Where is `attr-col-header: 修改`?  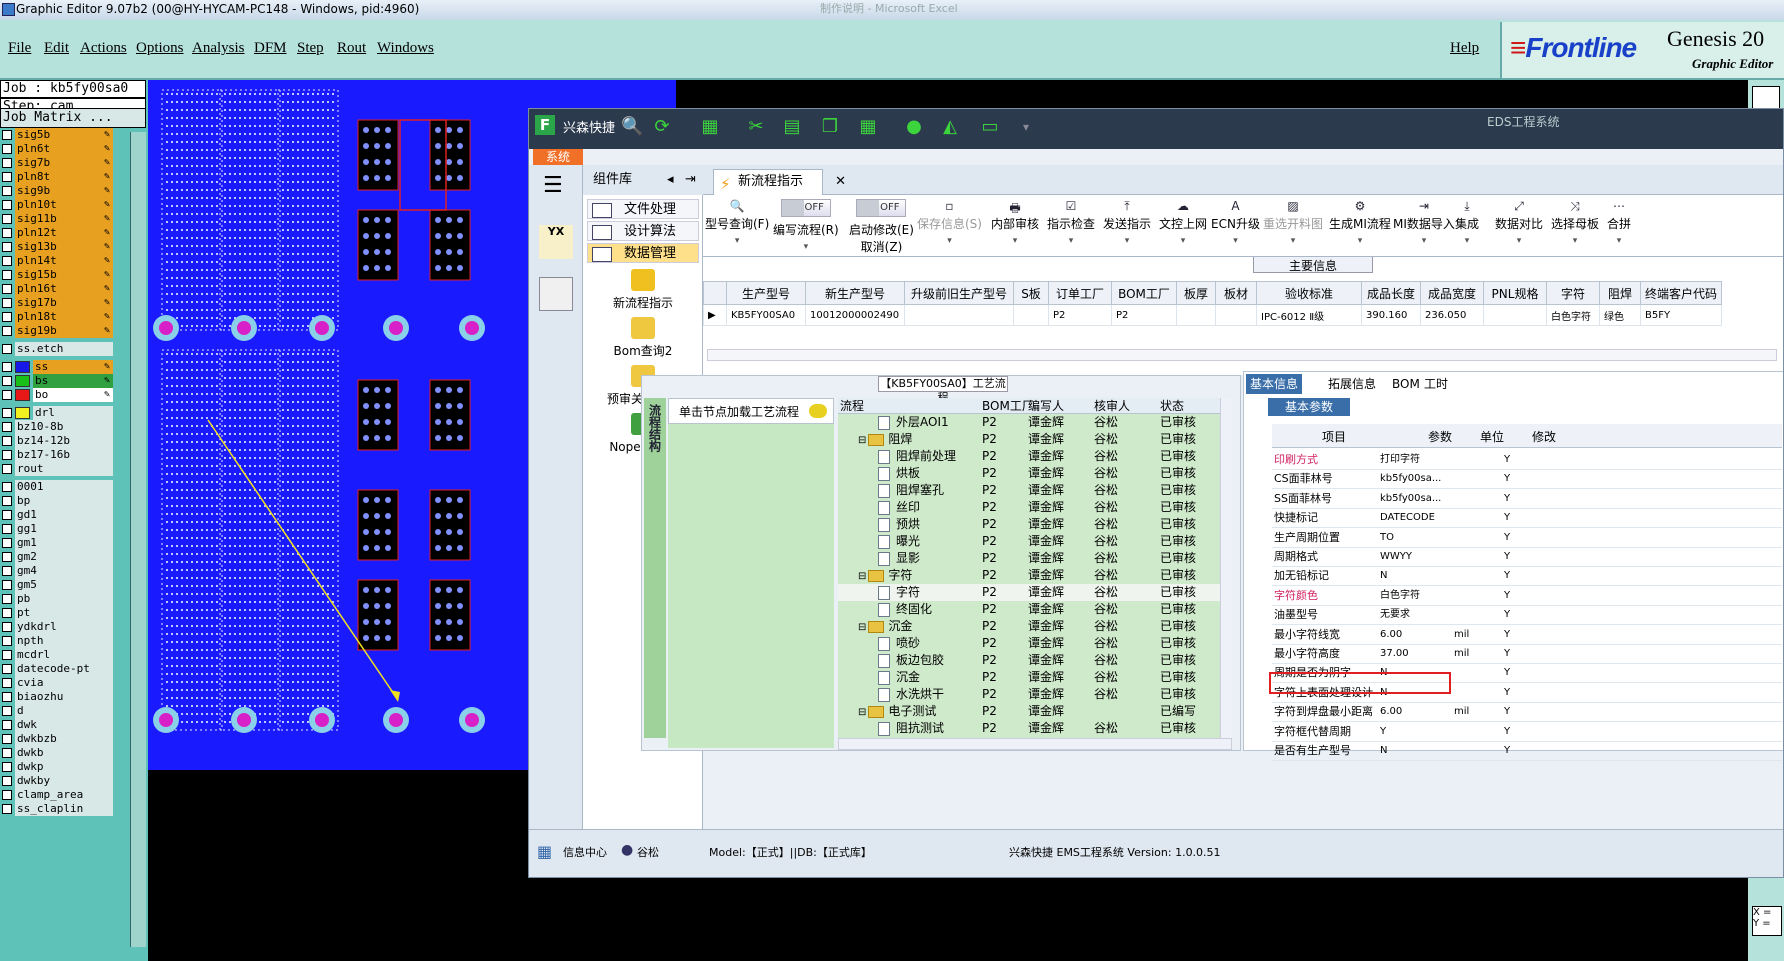
attr-col-header: 修改 is located at coordinates (1544, 436).